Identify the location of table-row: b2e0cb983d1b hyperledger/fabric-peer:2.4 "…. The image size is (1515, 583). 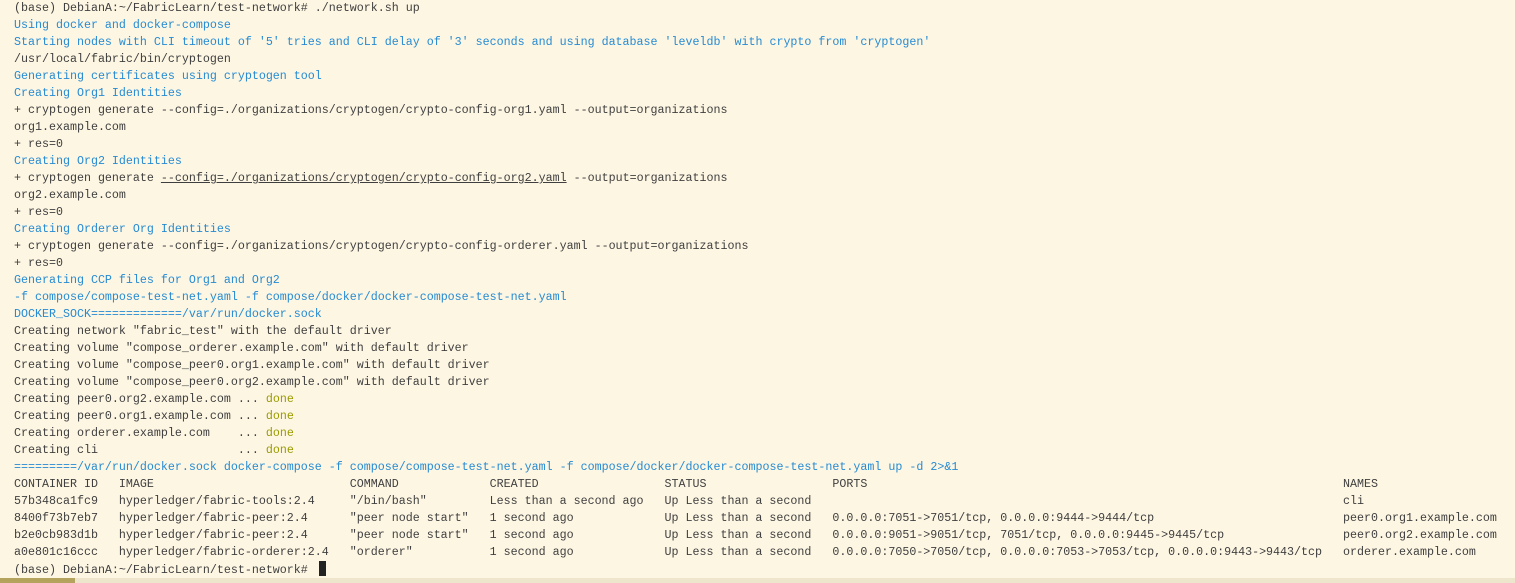
(755, 535).